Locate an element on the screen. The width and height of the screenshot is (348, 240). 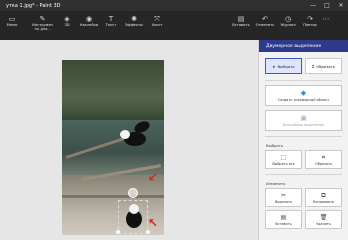
paste-icon: ▤ is located at coordinates (283, 217).